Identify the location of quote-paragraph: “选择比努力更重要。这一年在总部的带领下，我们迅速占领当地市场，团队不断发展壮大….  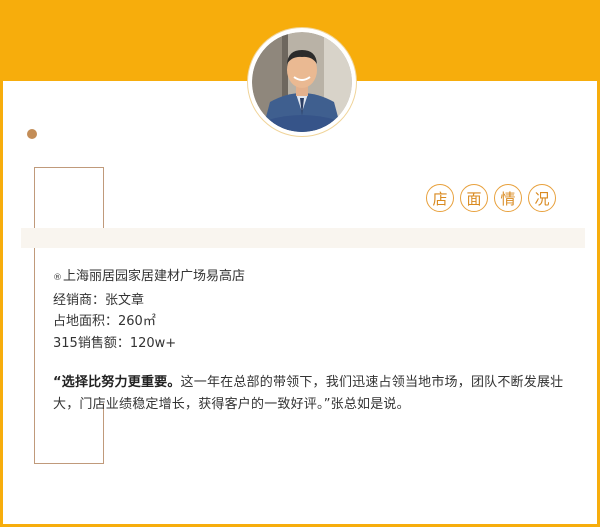
(318, 394).